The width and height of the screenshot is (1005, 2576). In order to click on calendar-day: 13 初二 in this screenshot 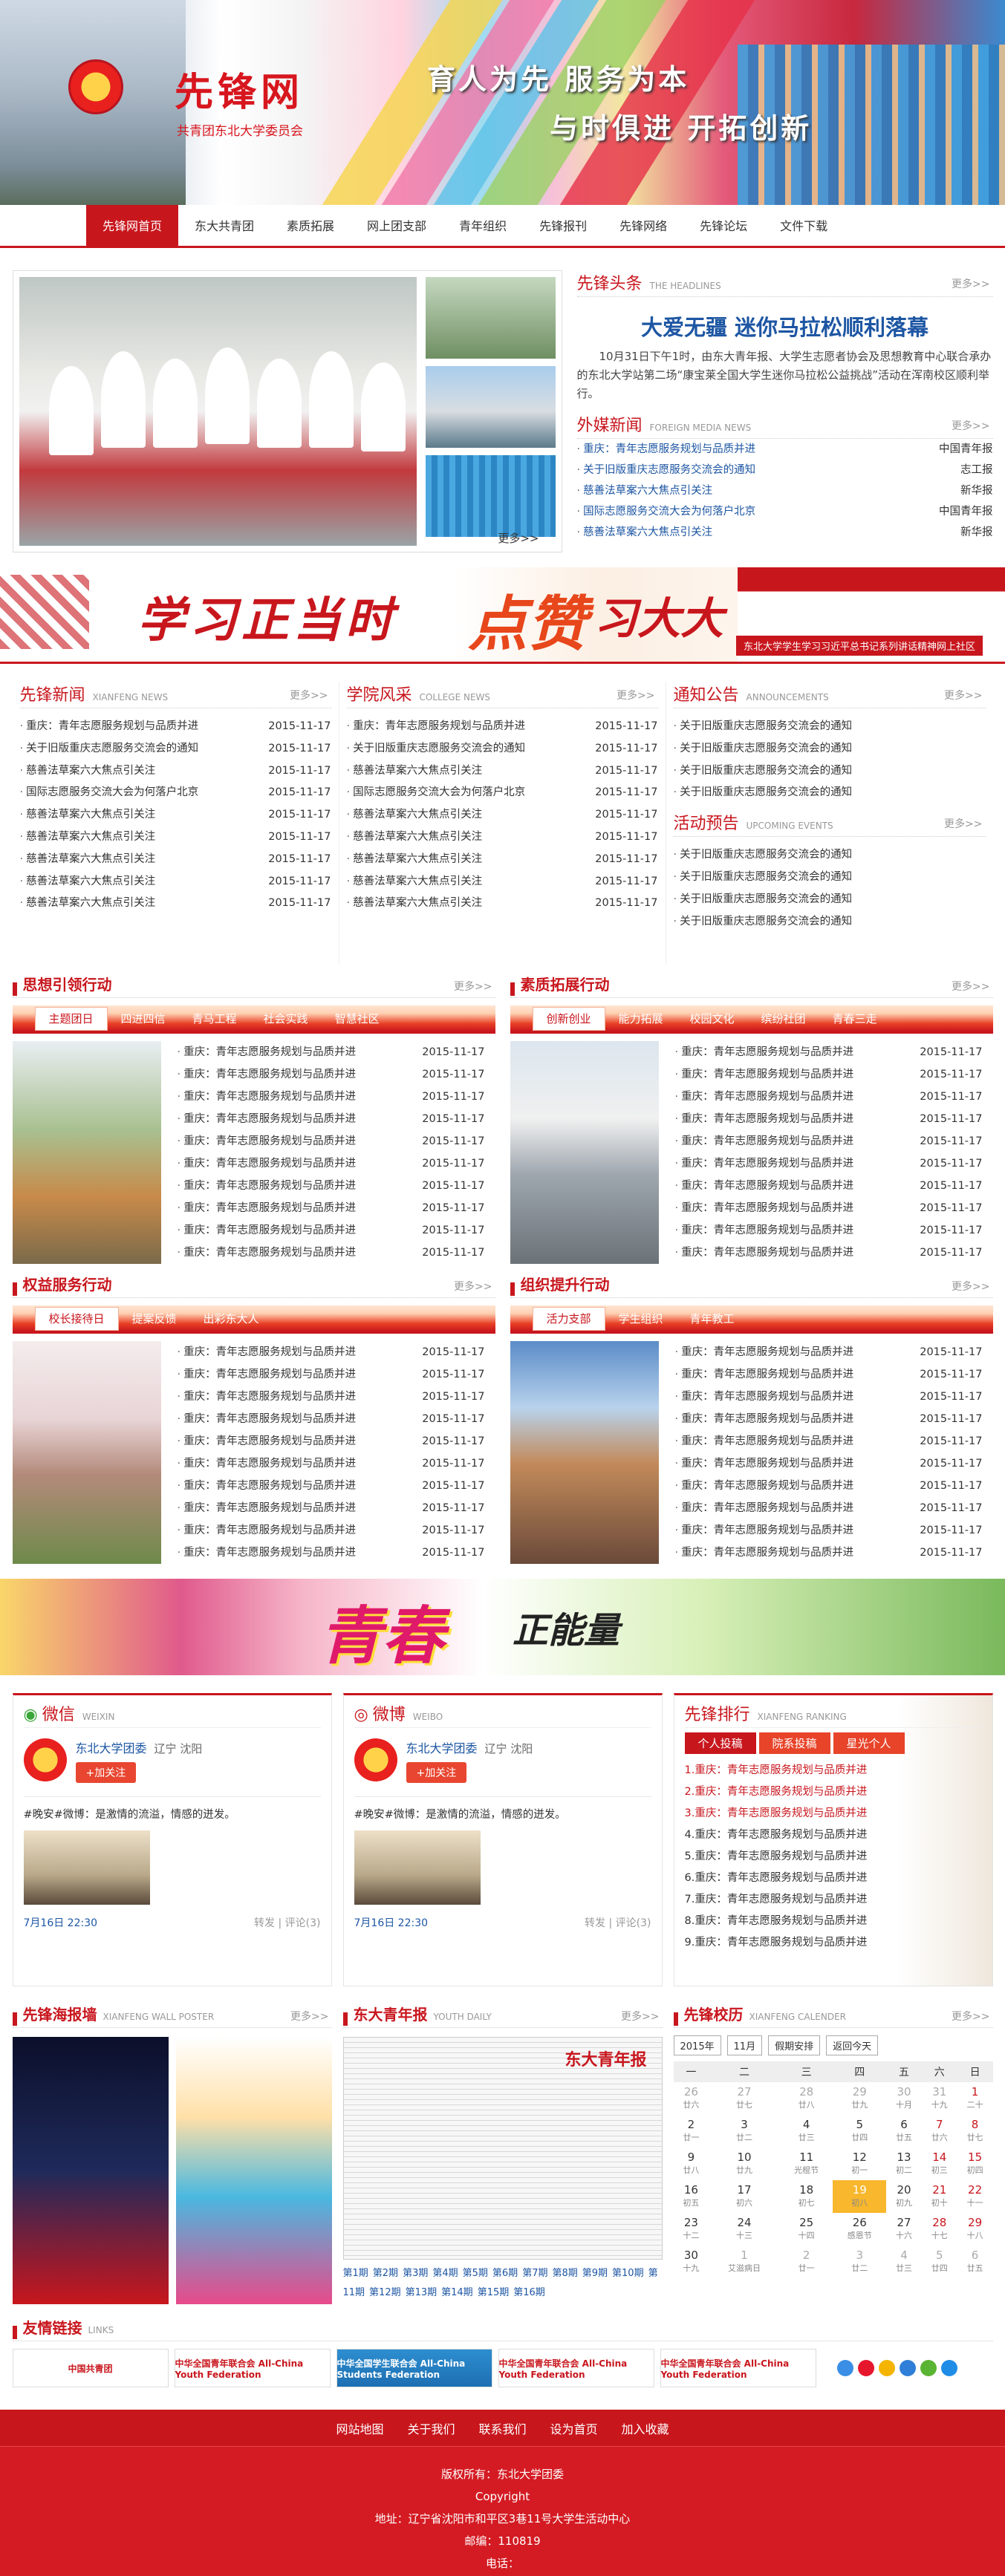, I will do `click(904, 2164)`.